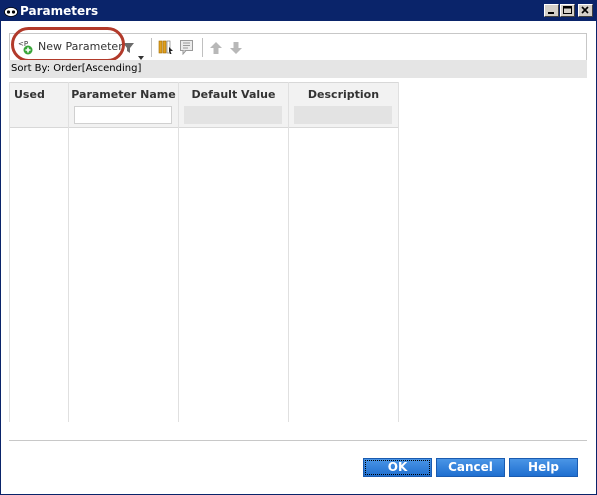 The height and width of the screenshot is (495, 597). Describe the element at coordinates (59, 11) in the screenshot. I see `window-title: Parameters` at that location.